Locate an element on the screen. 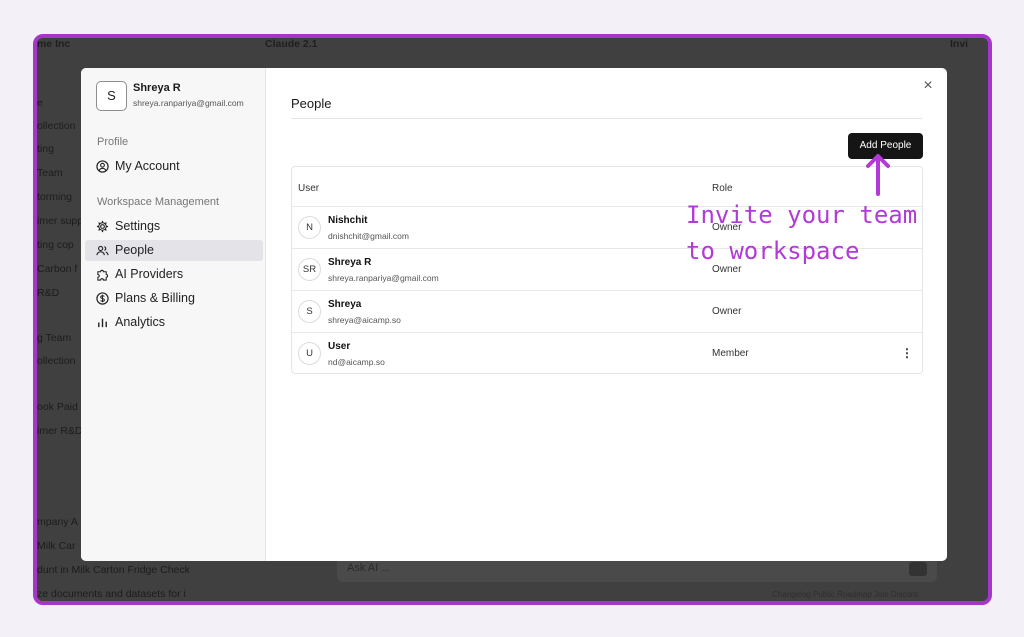 This screenshot has height=637, width=1024. bg-sidebar-item: g Team is located at coordinates (54, 338).